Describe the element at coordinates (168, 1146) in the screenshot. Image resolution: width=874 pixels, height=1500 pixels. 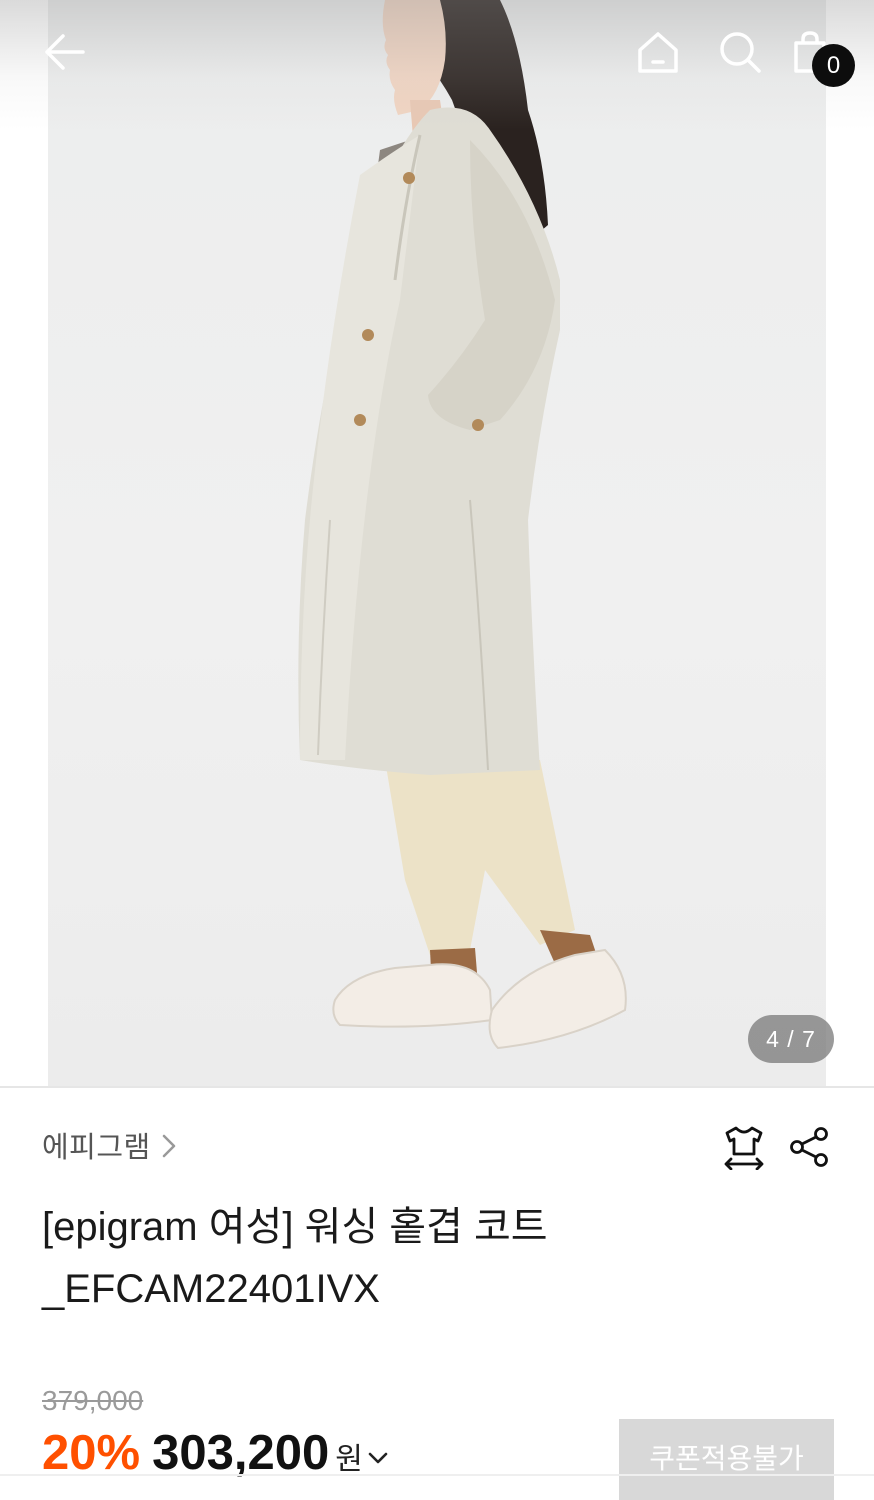
I see `chevron-right-icon` at that location.